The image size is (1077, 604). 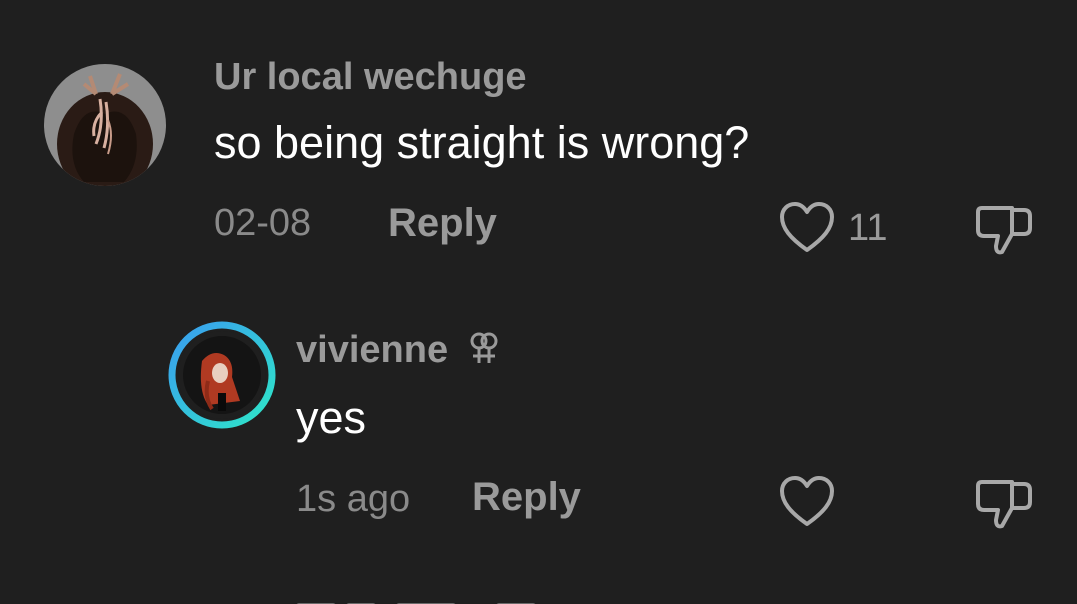 I want to click on next-comment-cutoff, so click(x=426, y=600).